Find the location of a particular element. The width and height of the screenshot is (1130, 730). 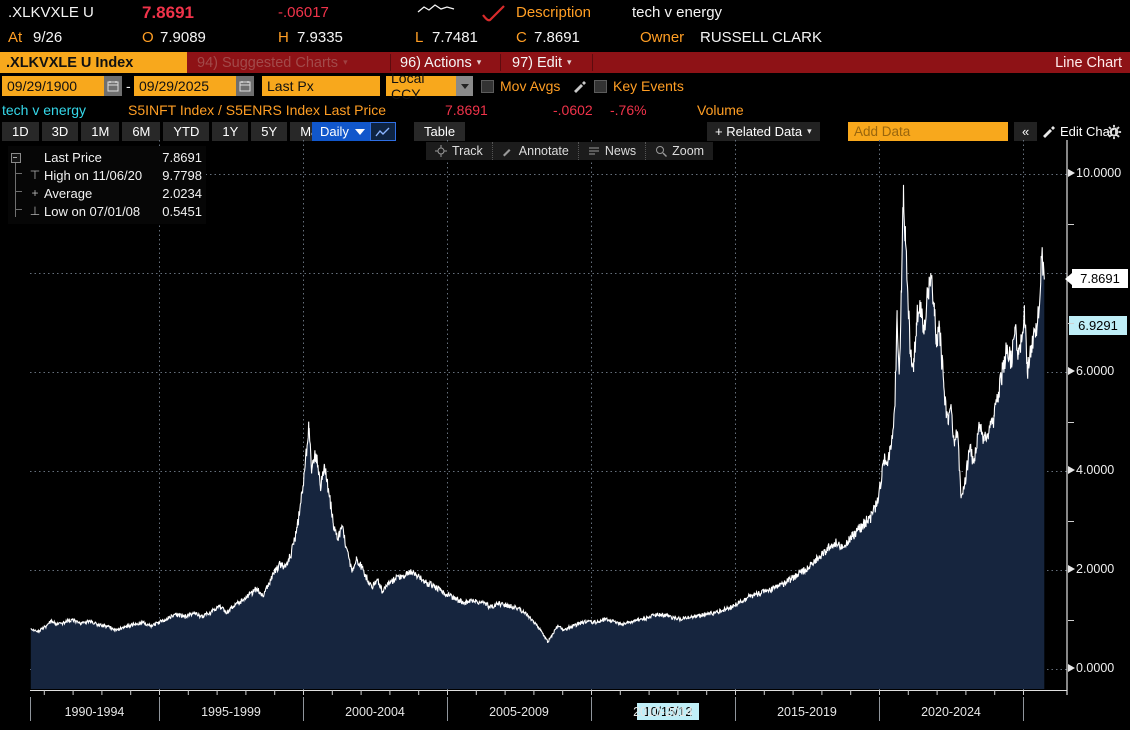

magnifier-icon is located at coordinates (662, 151).